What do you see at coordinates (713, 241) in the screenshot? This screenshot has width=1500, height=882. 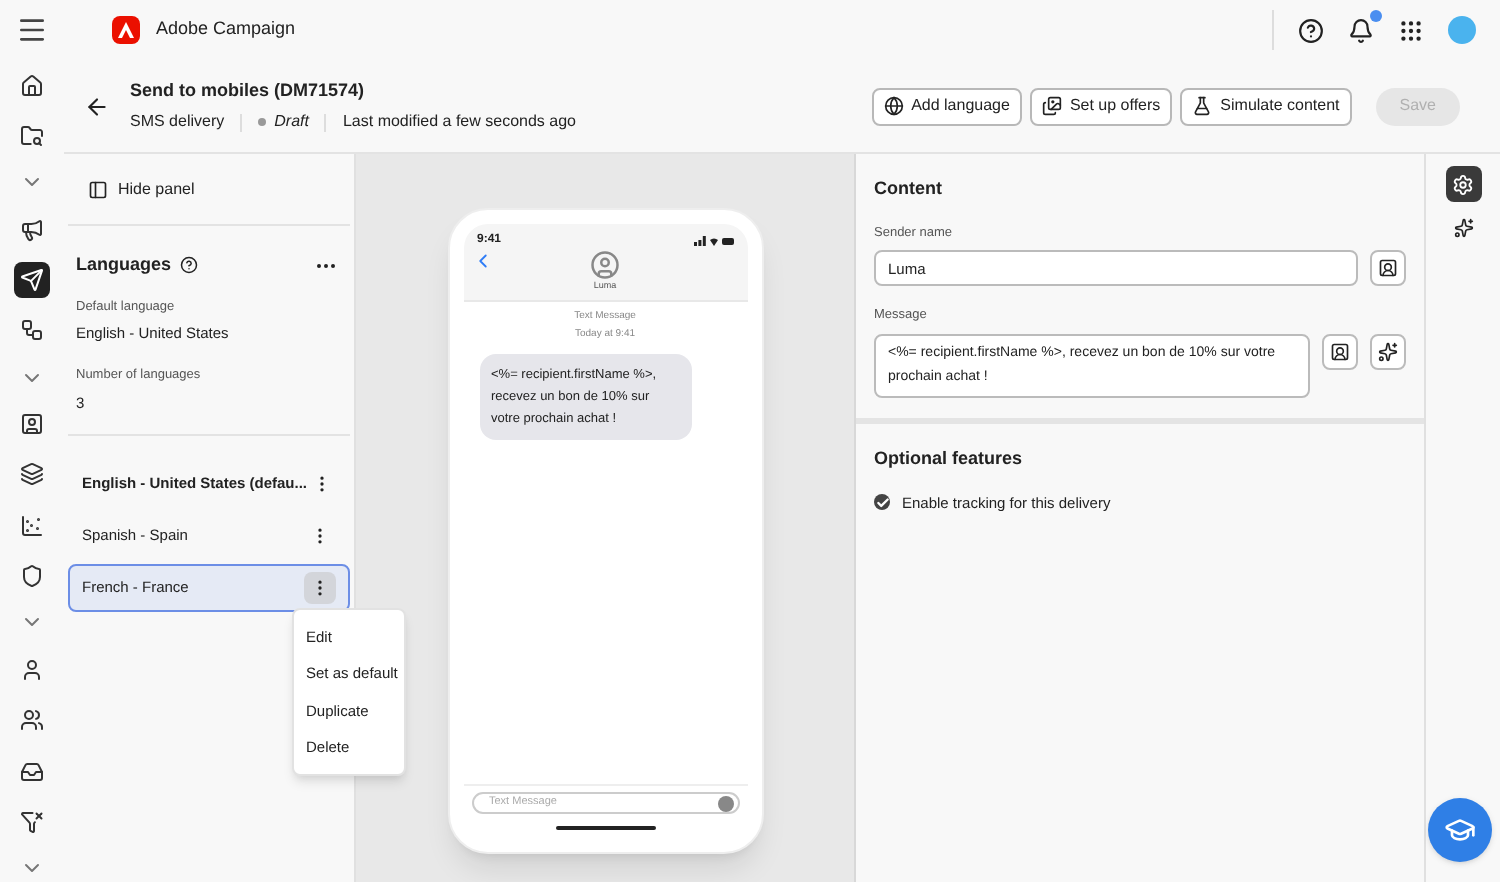 I see `status-icons` at bounding box center [713, 241].